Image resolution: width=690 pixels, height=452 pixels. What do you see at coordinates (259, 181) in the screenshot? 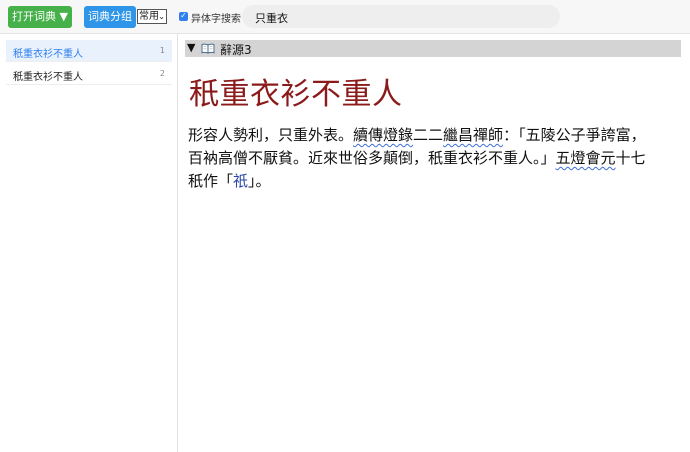
I see `definition-text: 」。` at bounding box center [259, 181].